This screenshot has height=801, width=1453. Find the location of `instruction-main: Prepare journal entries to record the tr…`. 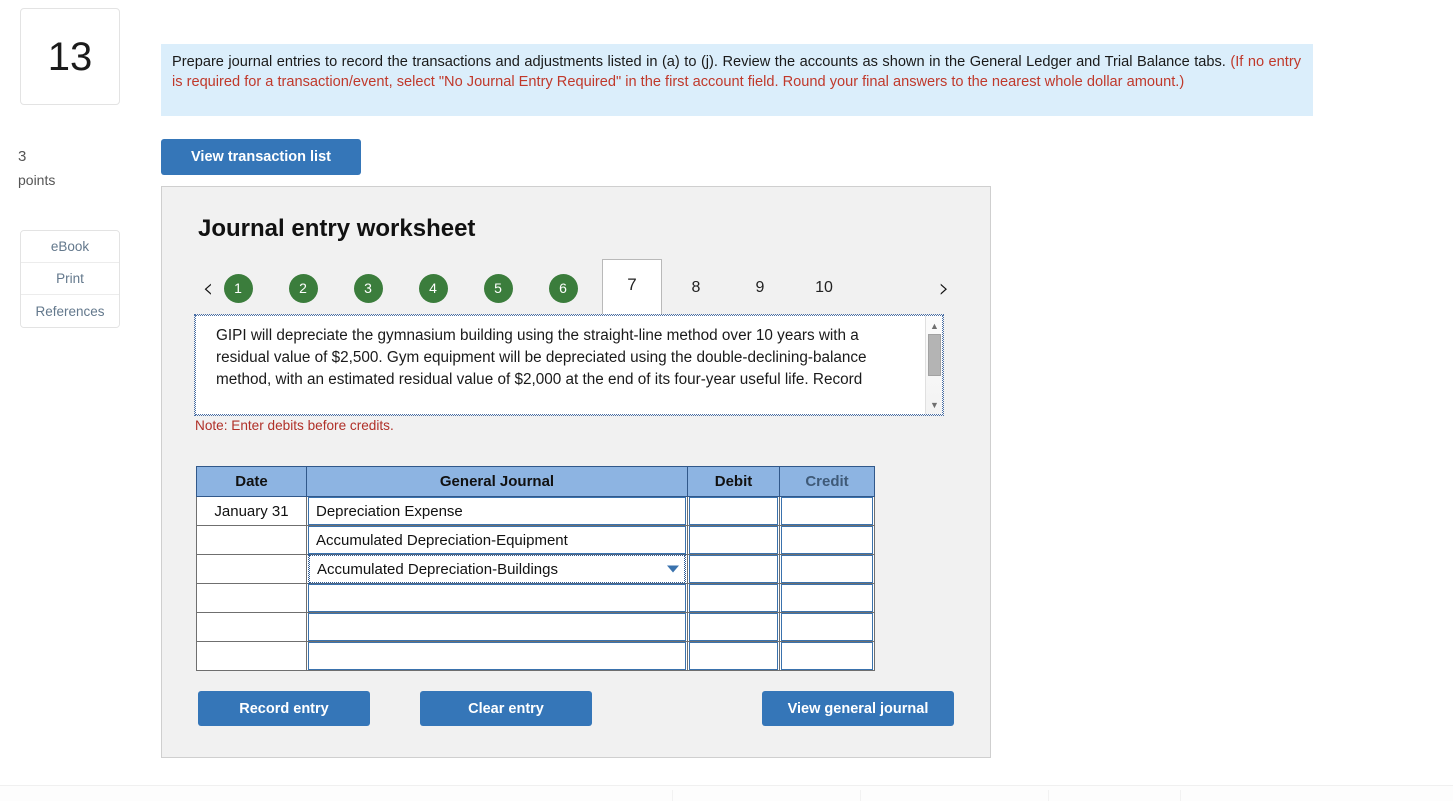

instruction-main: Prepare journal entries to record the tr… is located at coordinates (701, 62).